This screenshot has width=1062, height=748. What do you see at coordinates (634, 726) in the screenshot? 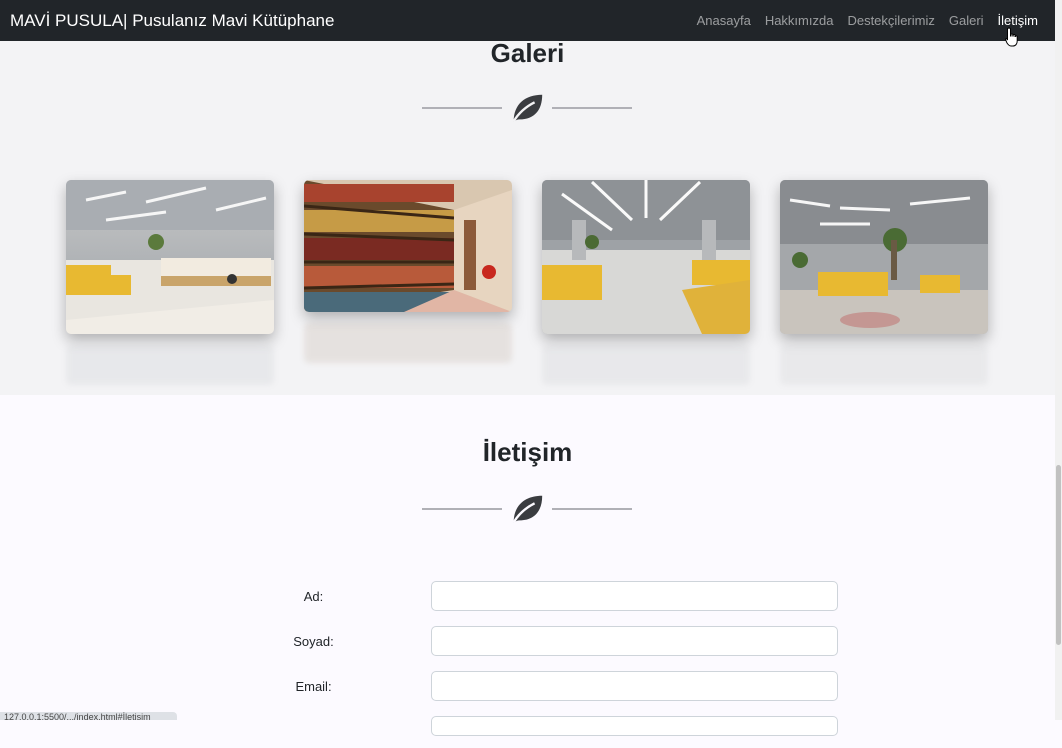
I see `next-input` at bounding box center [634, 726].